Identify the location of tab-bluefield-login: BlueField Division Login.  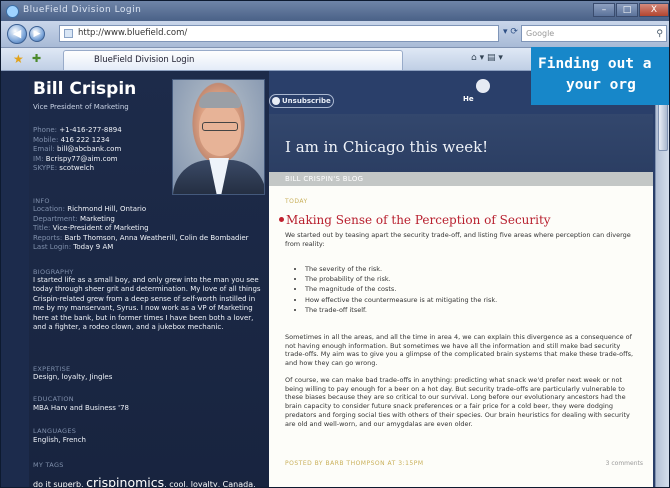
(233, 60).